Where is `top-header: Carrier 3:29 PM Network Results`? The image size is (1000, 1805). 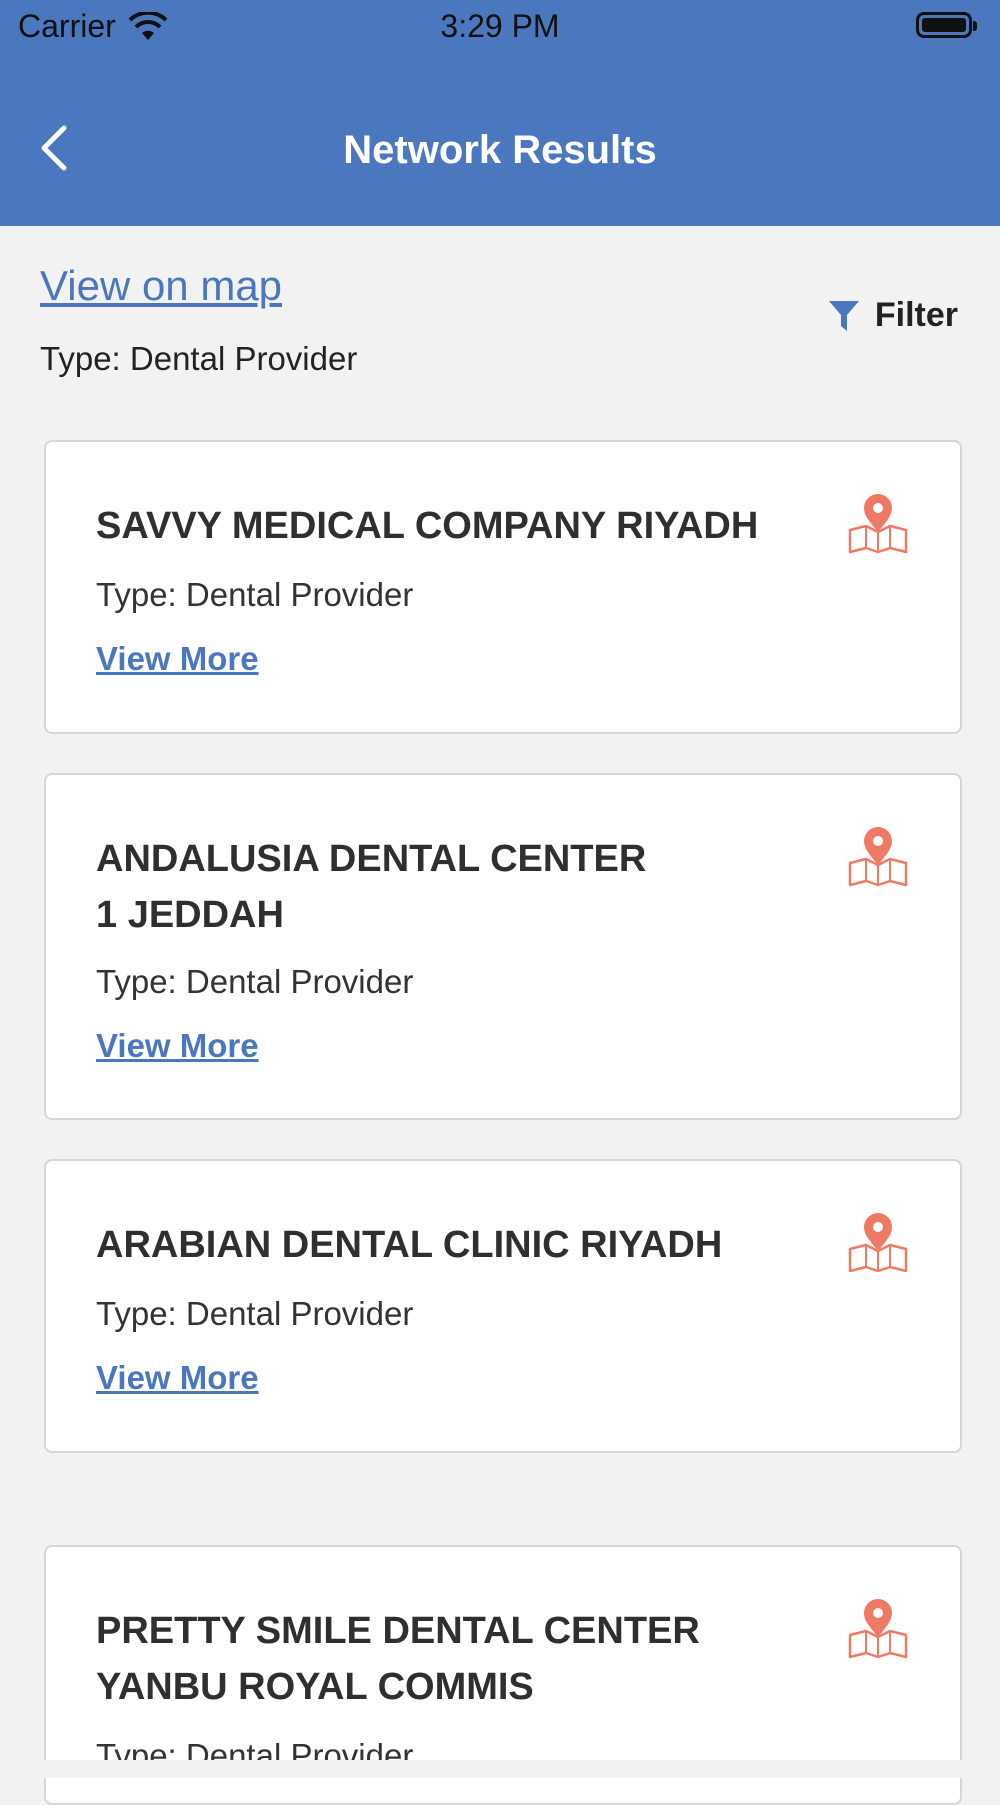 top-header: Carrier 3:29 PM Network Results is located at coordinates (500, 113).